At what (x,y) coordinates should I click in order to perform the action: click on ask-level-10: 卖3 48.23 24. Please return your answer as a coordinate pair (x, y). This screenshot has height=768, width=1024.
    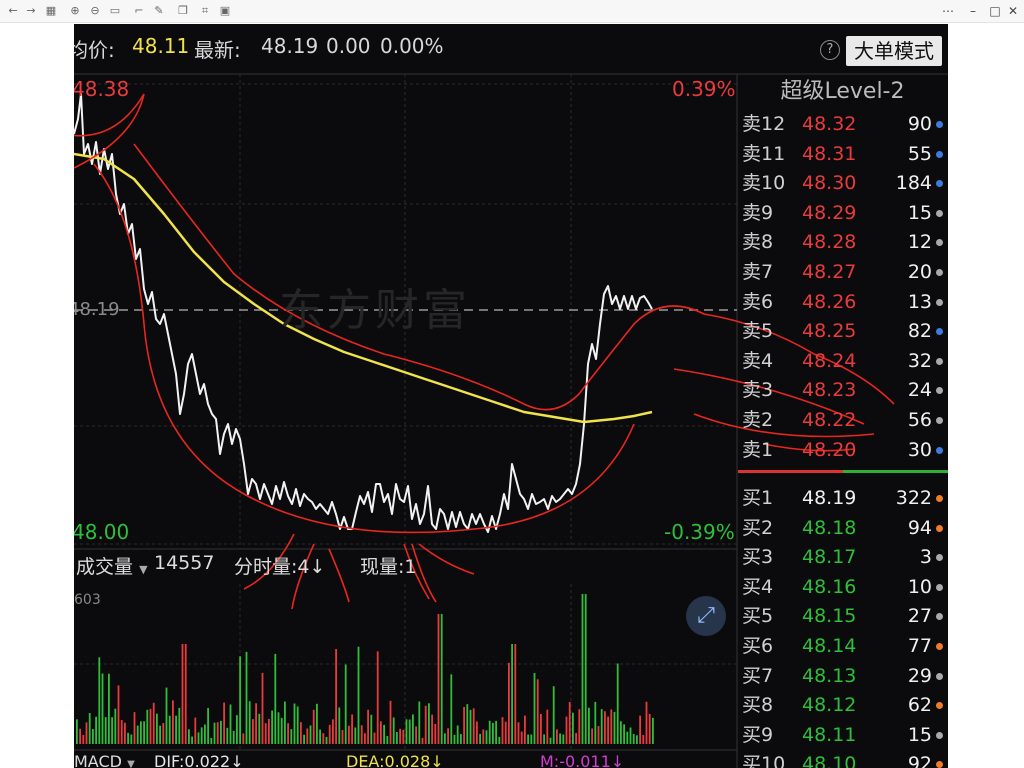
    Looking at the image, I should click on (843, 390).